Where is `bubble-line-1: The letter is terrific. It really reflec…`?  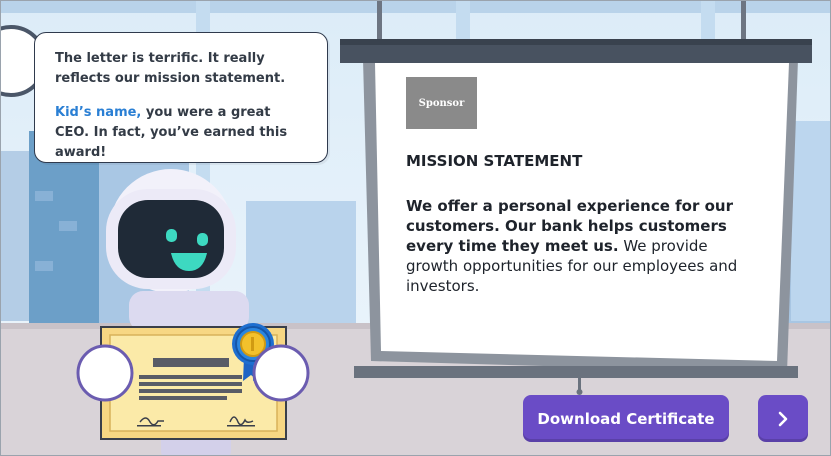 bubble-line-1: The letter is terrific. It really reflec… is located at coordinates (170, 68).